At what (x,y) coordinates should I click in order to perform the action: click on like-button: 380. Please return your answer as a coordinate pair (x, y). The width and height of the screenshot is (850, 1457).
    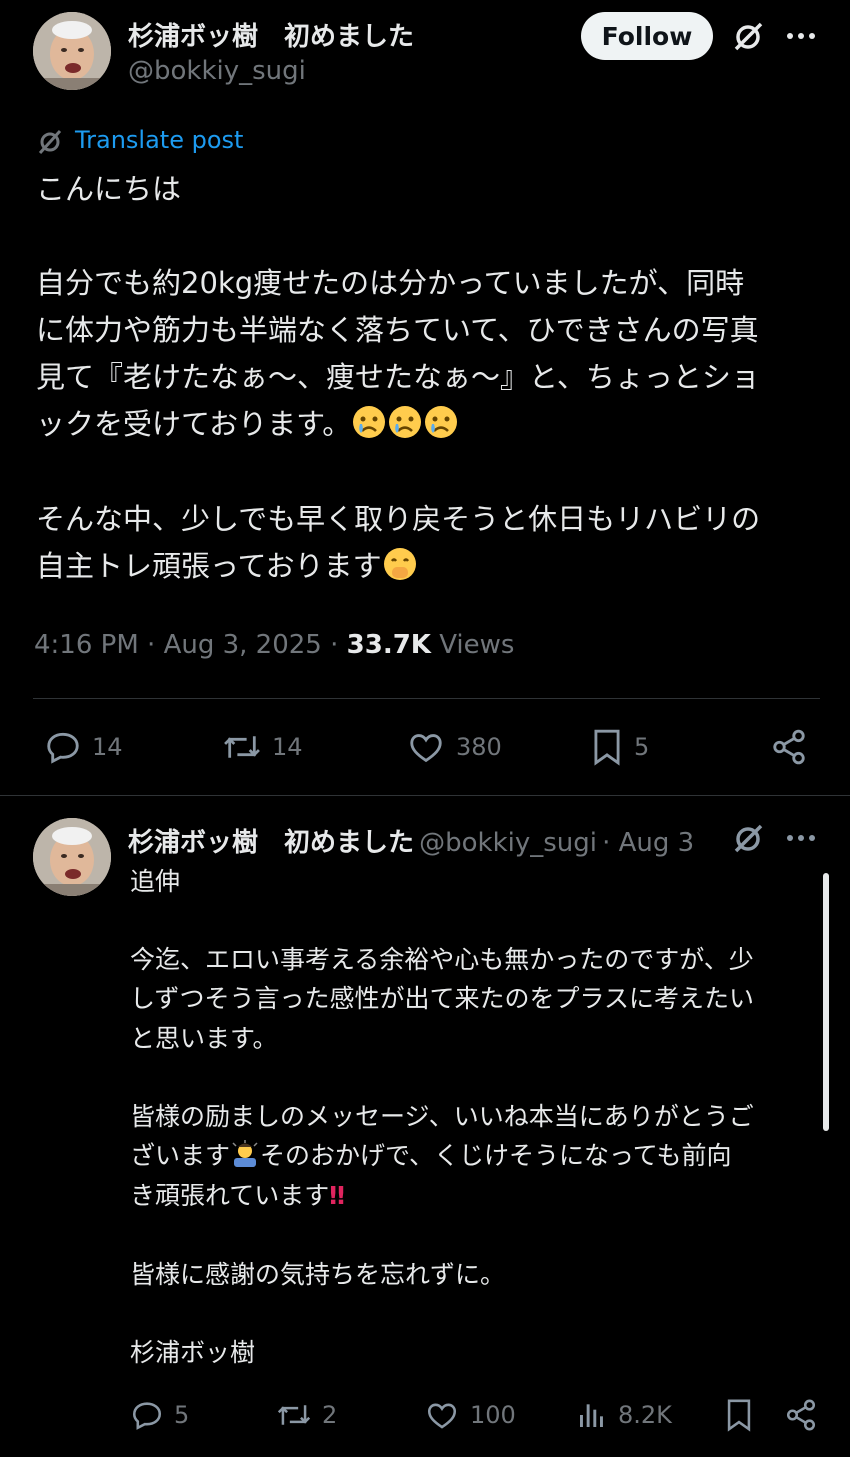
    Looking at the image, I should click on (454, 747).